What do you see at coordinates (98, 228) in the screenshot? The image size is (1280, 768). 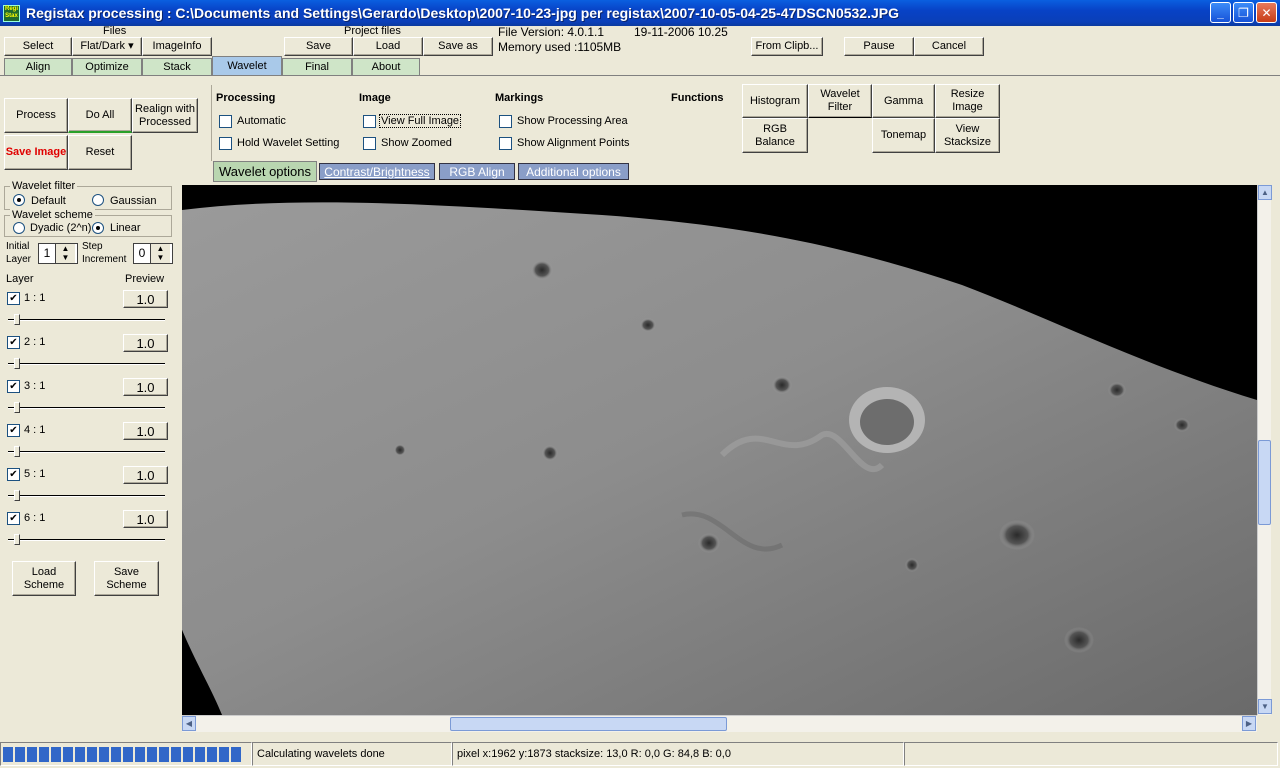 I see `scheme-linear-radio` at bounding box center [98, 228].